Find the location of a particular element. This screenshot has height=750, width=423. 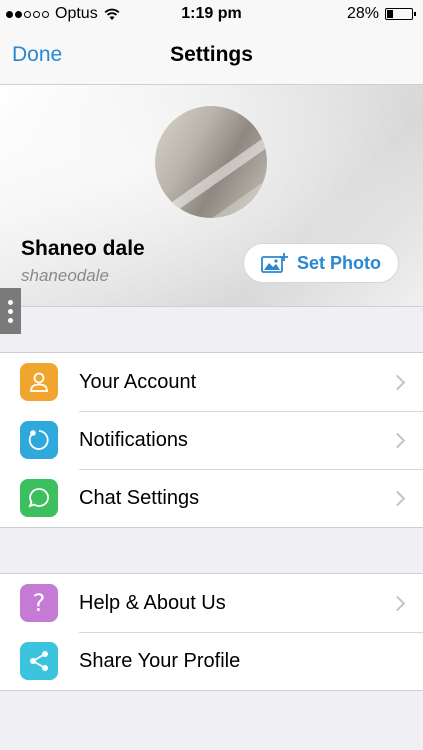

battery-area: 28% is located at coordinates (381, 14).